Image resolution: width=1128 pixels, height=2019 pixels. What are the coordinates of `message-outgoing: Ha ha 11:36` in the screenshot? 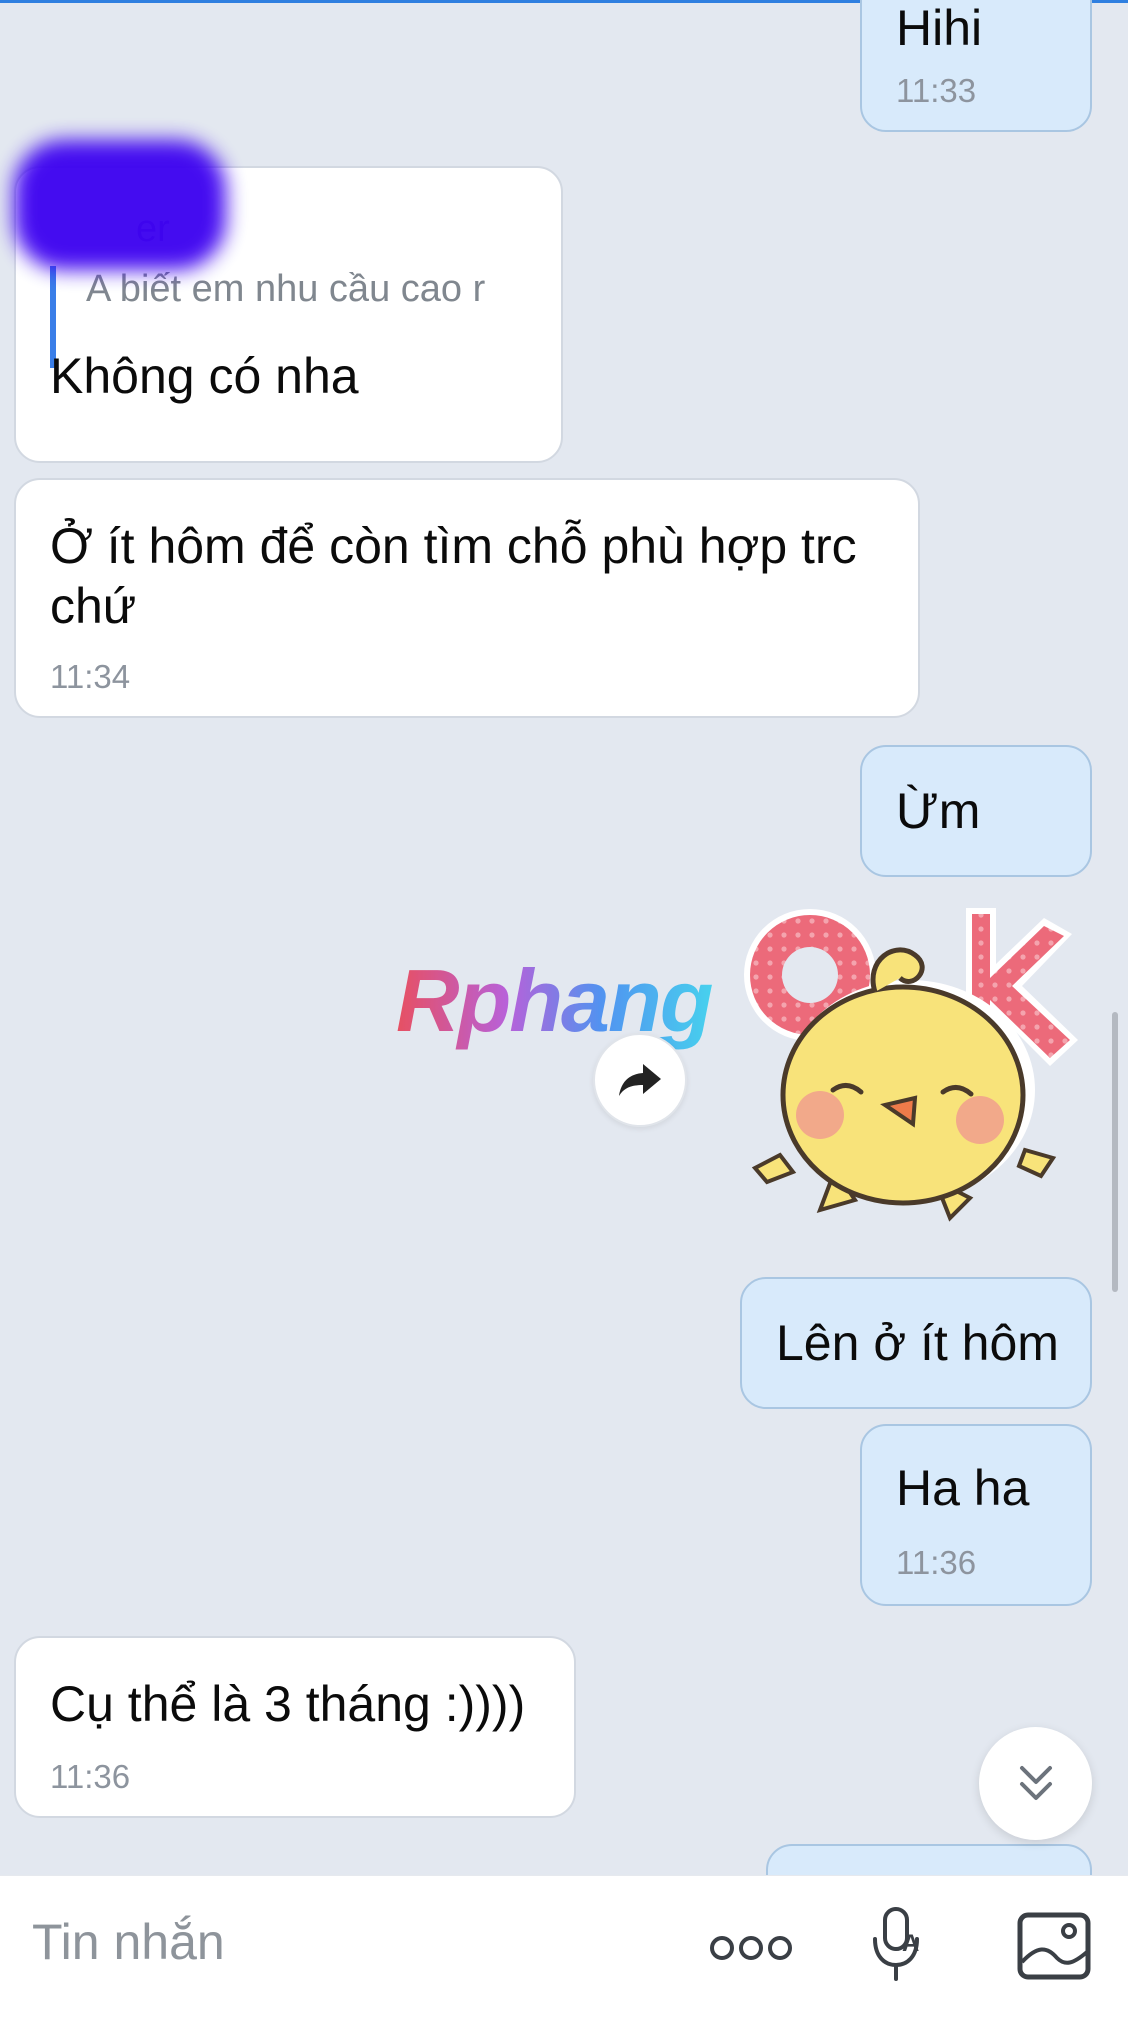 It's located at (976, 1515).